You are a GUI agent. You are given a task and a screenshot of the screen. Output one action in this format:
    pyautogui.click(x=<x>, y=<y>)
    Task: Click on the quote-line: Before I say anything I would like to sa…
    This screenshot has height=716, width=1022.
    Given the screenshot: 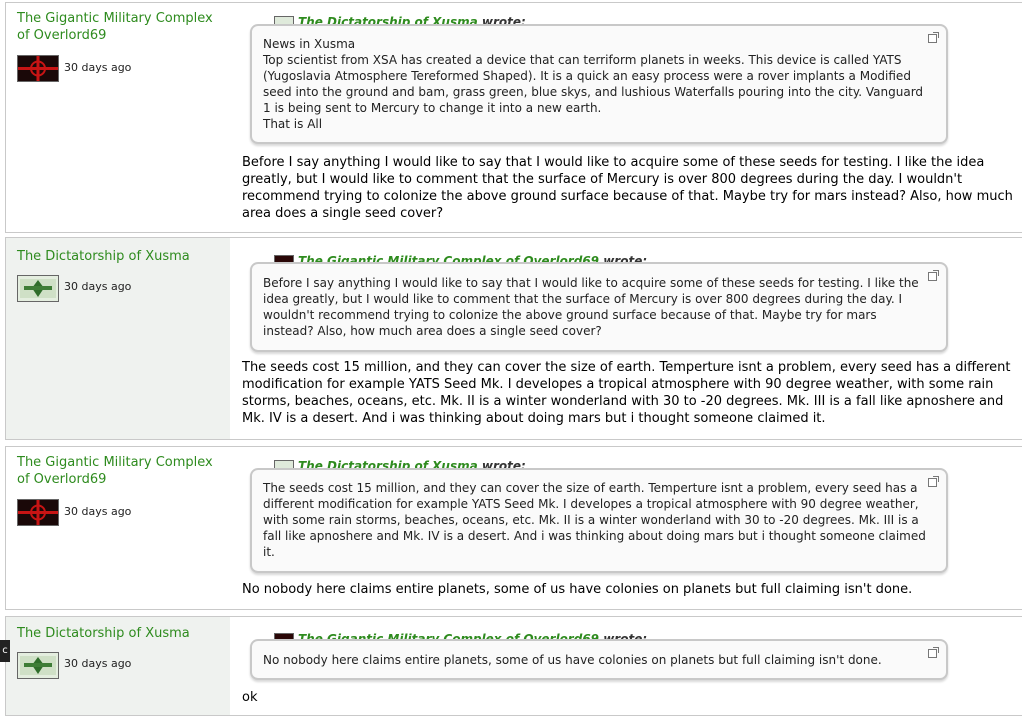 What is the action you would take?
    pyautogui.click(x=591, y=307)
    